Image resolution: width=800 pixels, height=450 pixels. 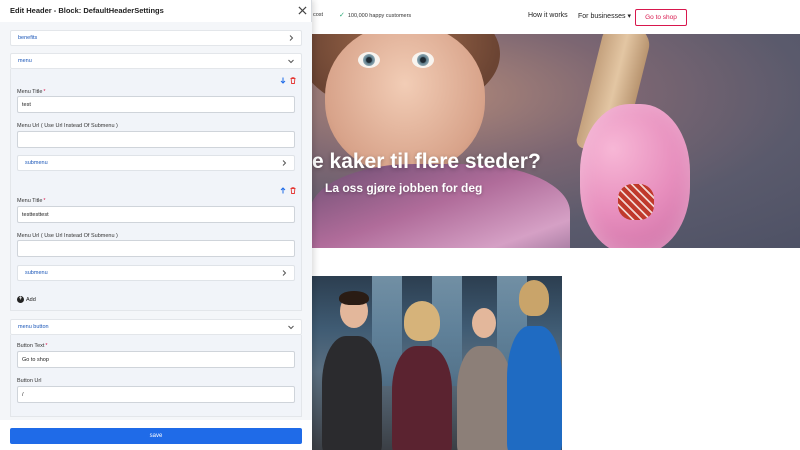 I want to click on nav-link-for-businesses: For businesses ▾, so click(x=604, y=16).